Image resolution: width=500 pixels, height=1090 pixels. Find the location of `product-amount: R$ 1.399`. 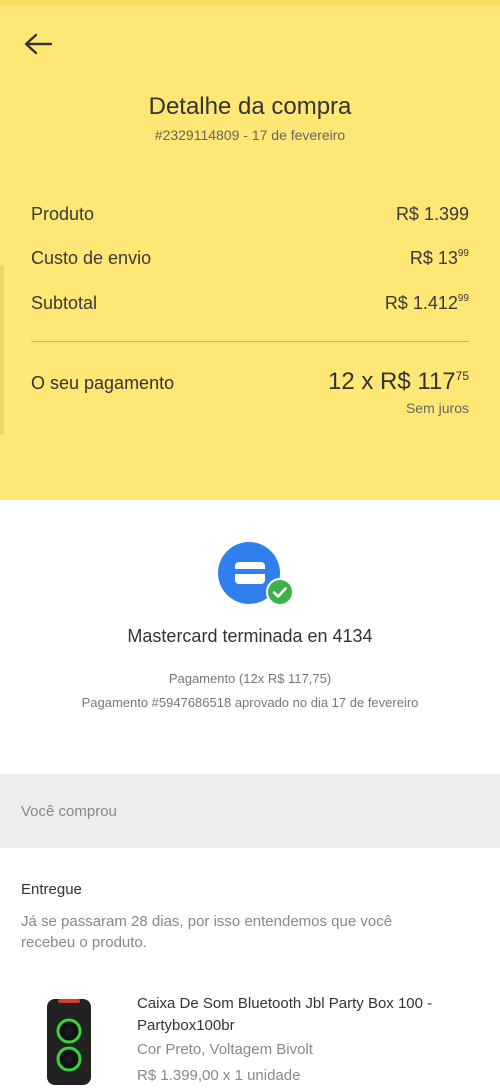

product-amount: R$ 1.399 is located at coordinates (432, 214).